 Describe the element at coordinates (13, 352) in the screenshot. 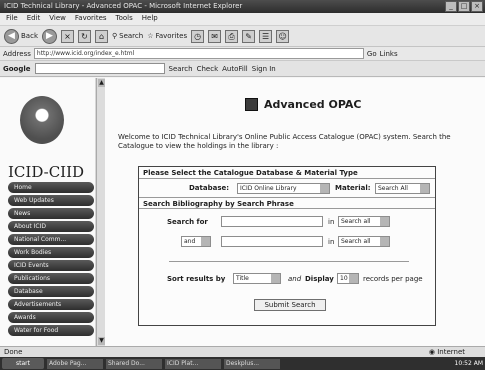

I see `status-text: Done` at that location.